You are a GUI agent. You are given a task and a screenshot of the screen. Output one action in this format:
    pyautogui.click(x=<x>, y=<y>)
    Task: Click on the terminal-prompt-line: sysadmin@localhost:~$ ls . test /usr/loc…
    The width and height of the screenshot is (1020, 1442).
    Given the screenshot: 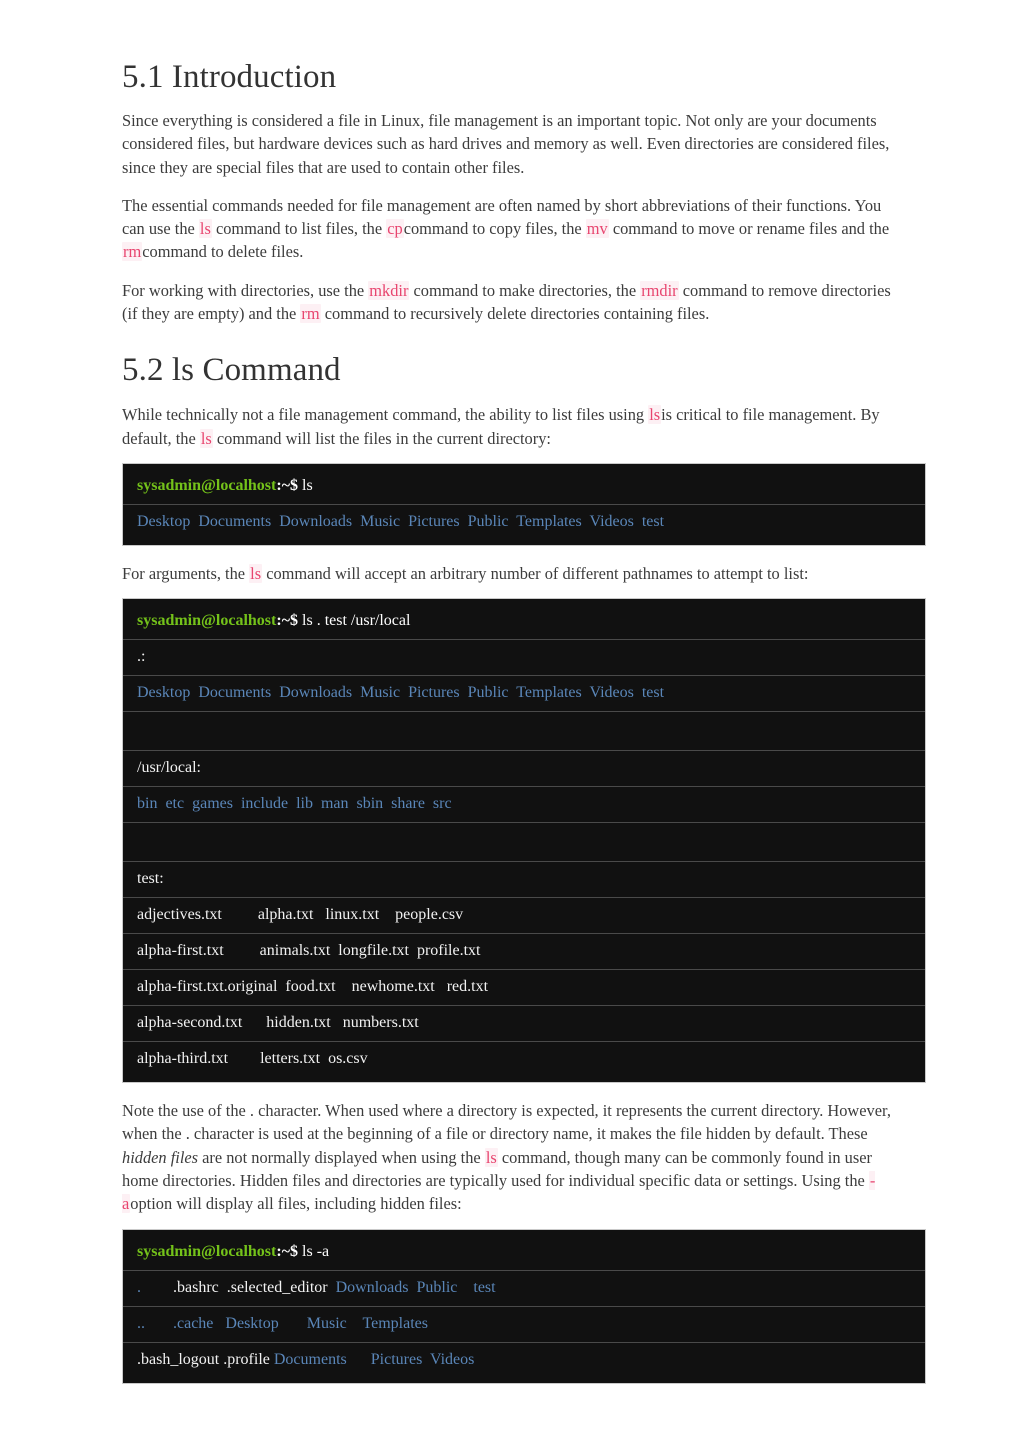 What is the action you would take?
    pyautogui.click(x=524, y=620)
    